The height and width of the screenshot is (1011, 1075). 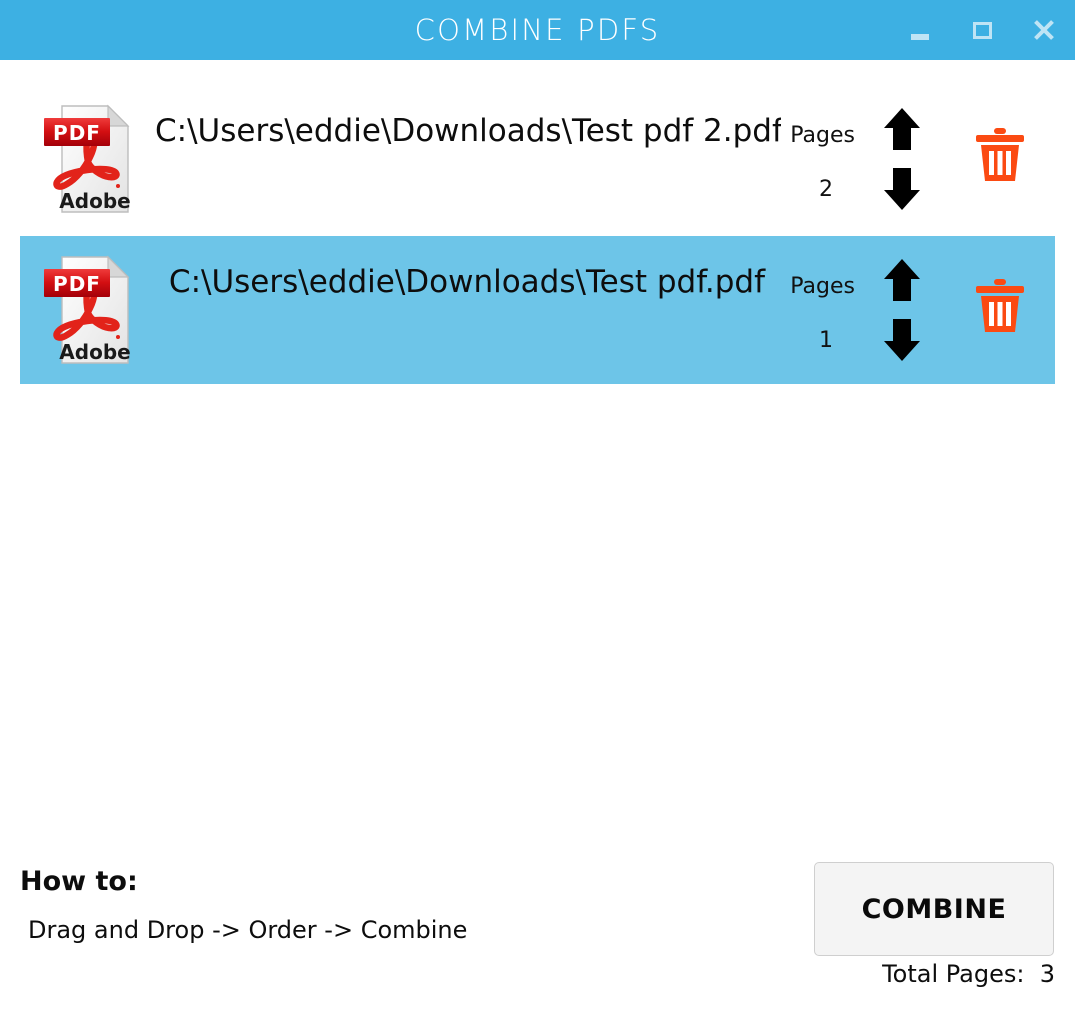 What do you see at coordinates (820, 310) in the screenshot?
I see `pages-info: Pages 1` at bounding box center [820, 310].